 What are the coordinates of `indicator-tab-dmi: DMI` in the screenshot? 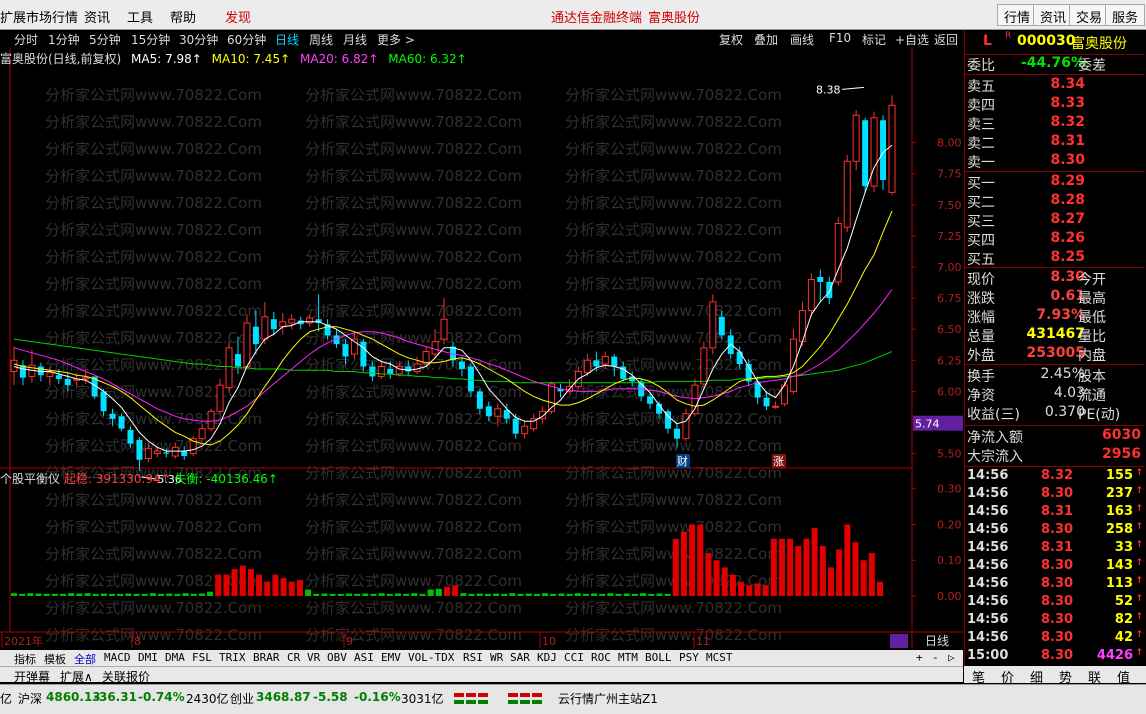 It's located at (148, 657).